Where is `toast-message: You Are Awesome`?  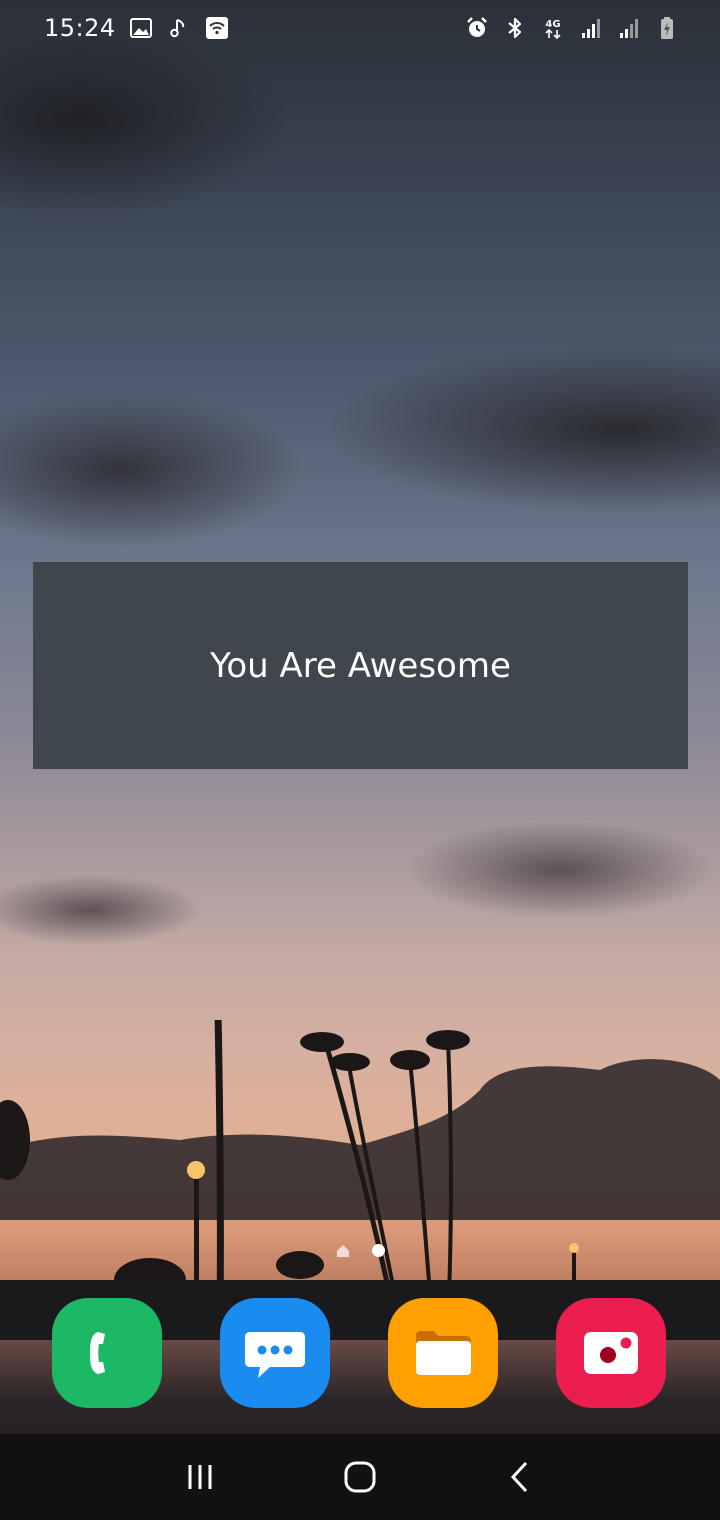
toast-message: You Are Awesome is located at coordinates (360, 665).